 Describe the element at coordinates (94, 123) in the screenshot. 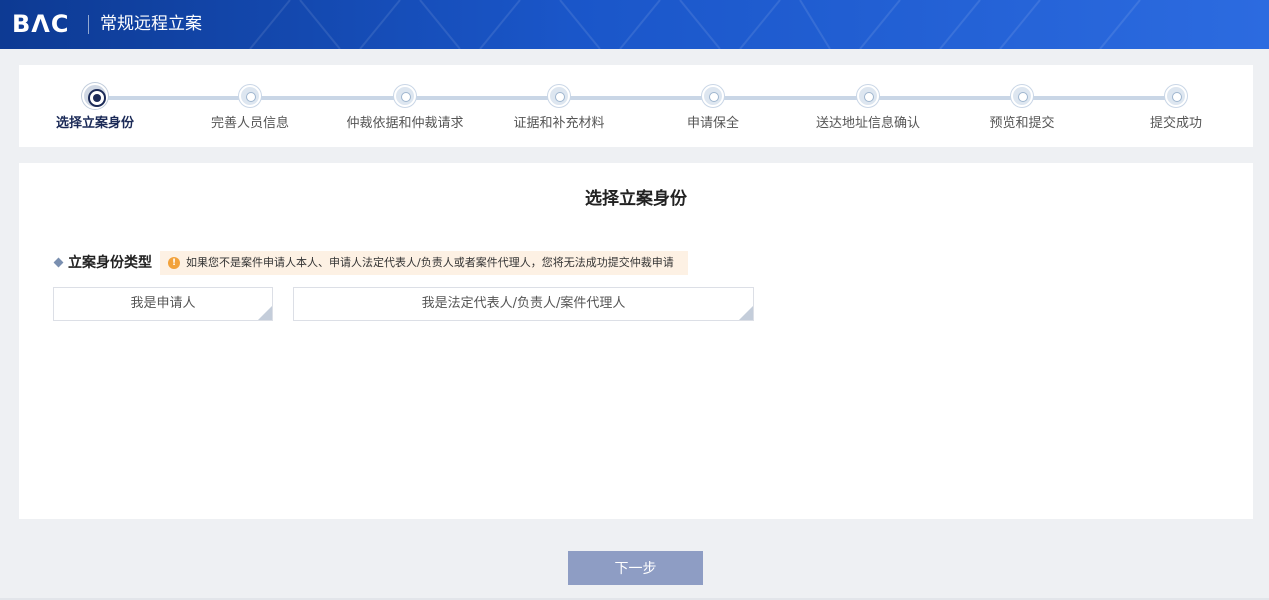

I see `step-label: 选择立案身份` at that location.